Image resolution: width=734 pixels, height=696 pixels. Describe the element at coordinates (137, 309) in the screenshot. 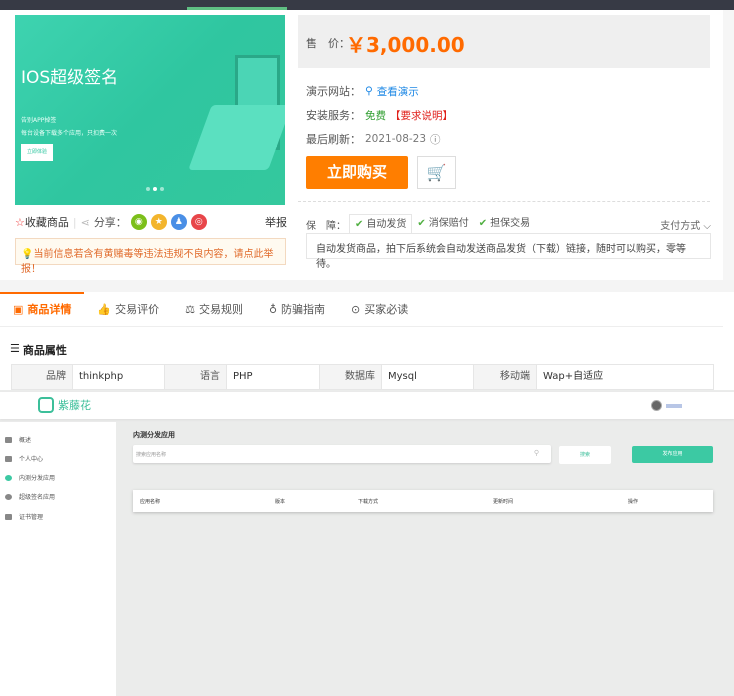

I see `tab-label: 交易评价` at that location.